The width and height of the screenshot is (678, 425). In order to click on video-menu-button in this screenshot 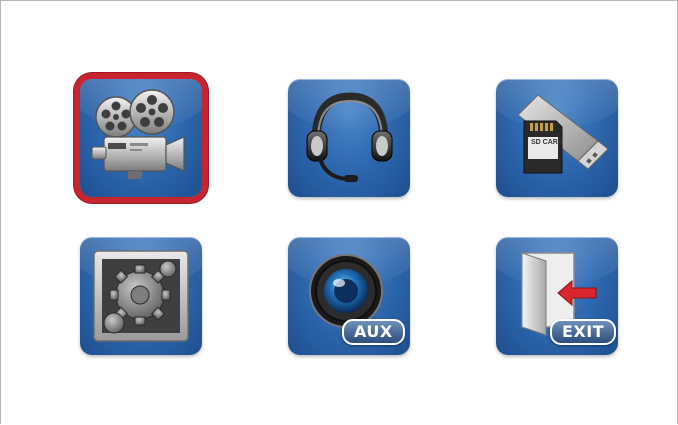, I will do `click(141, 138)`.